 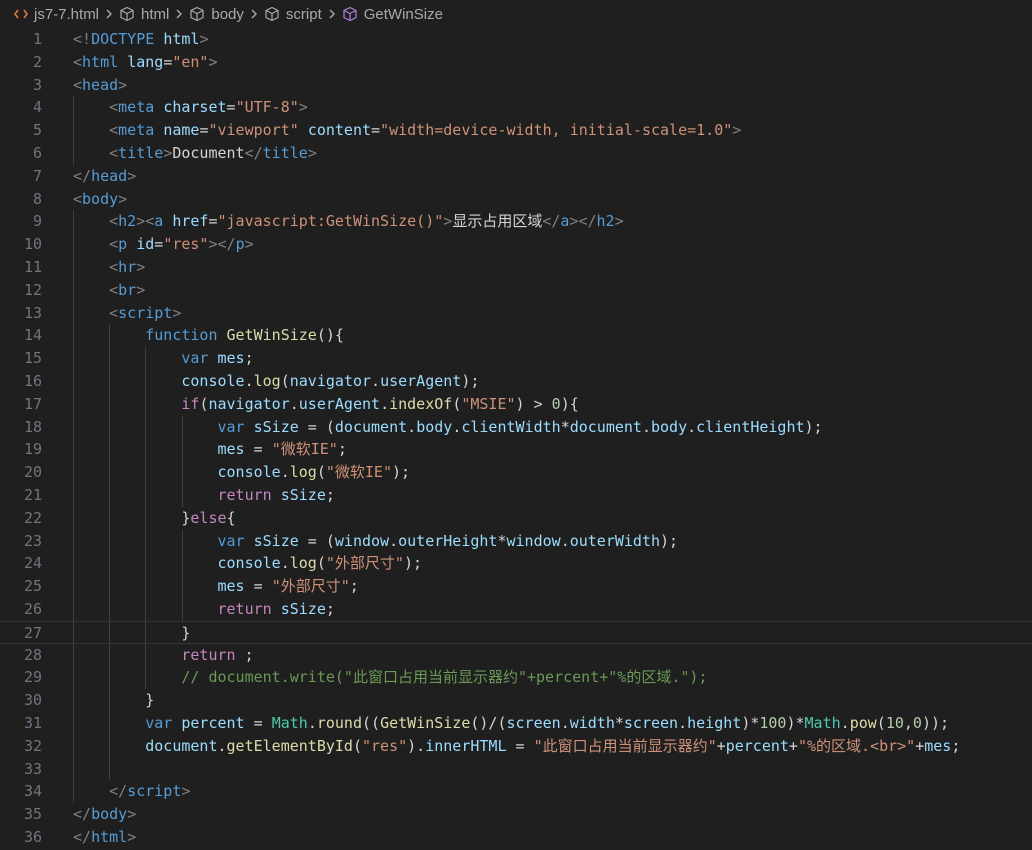 What do you see at coordinates (516, 313) in the screenshot?
I see `code-line: 13 <script>` at bounding box center [516, 313].